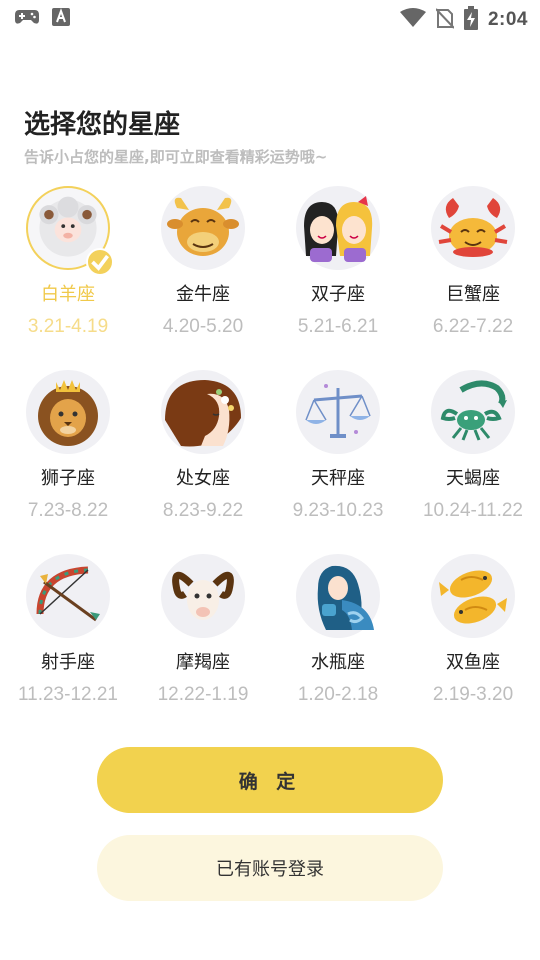 The width and height of the screenshot is (540, 960). I want to click on zodiac-item-cancer: 巨蟹座 6.22-7.22, so click(472, 262).